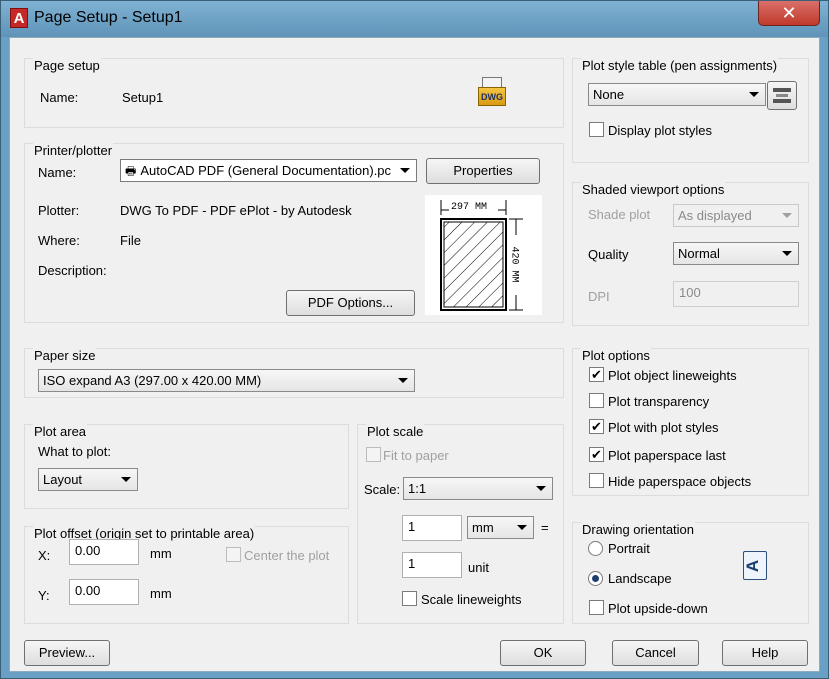  Describe the element at coordinates (373, 454) in the screenshot. I see `fit-to-paper-checkbox` at that location.